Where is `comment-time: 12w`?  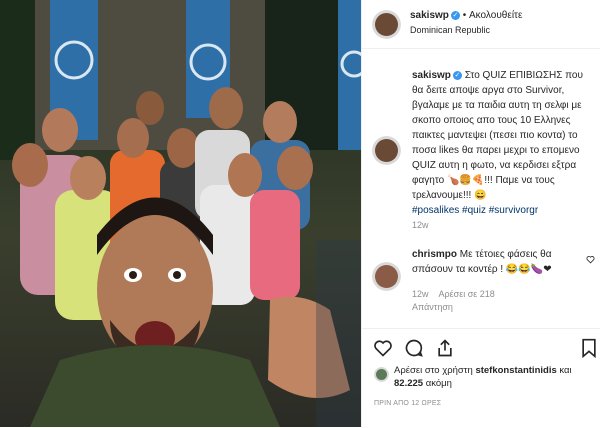 comment-time: 12w is located at coordinates (420, 294).